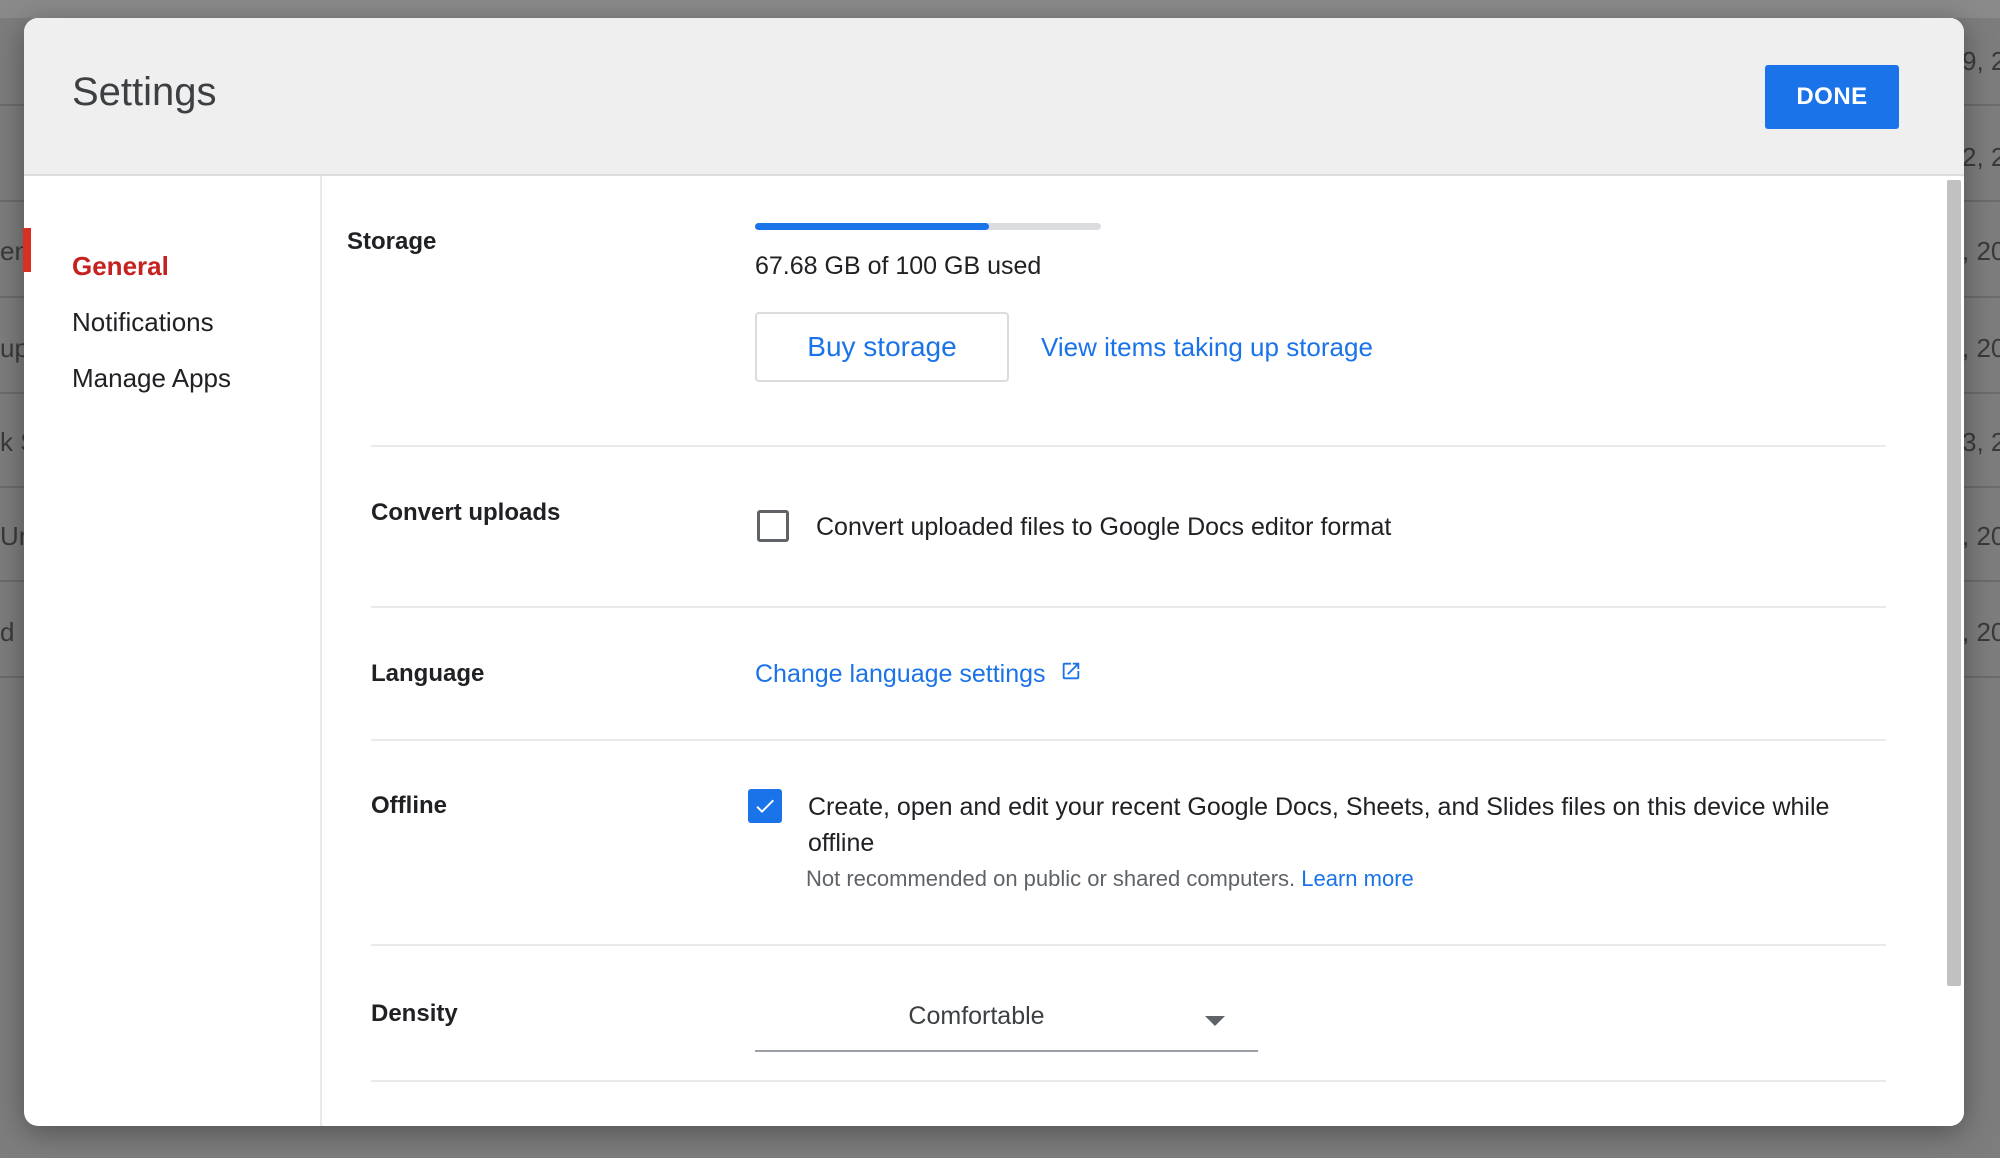  I want to click on done-button: DONE, so click(1832, 97).